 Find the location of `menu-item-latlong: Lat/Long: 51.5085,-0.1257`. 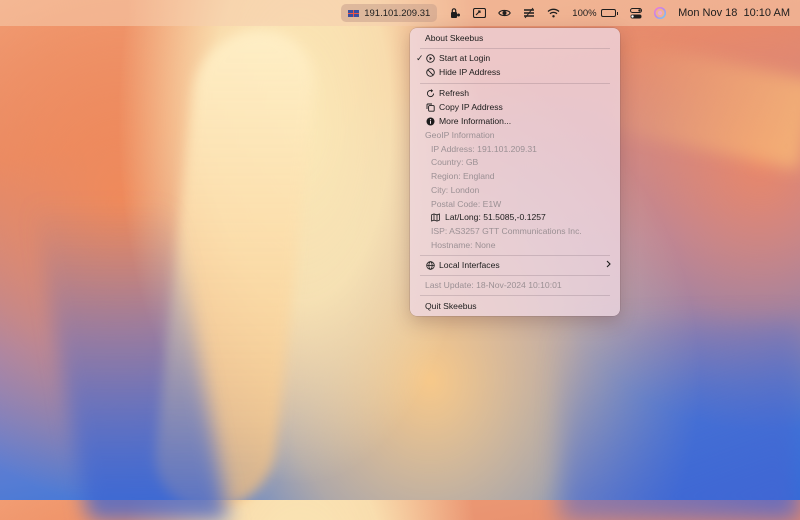

menu-item-latlong: Lat/Long: 51.5085,-0.1257 is located at coordinates (515, 217).